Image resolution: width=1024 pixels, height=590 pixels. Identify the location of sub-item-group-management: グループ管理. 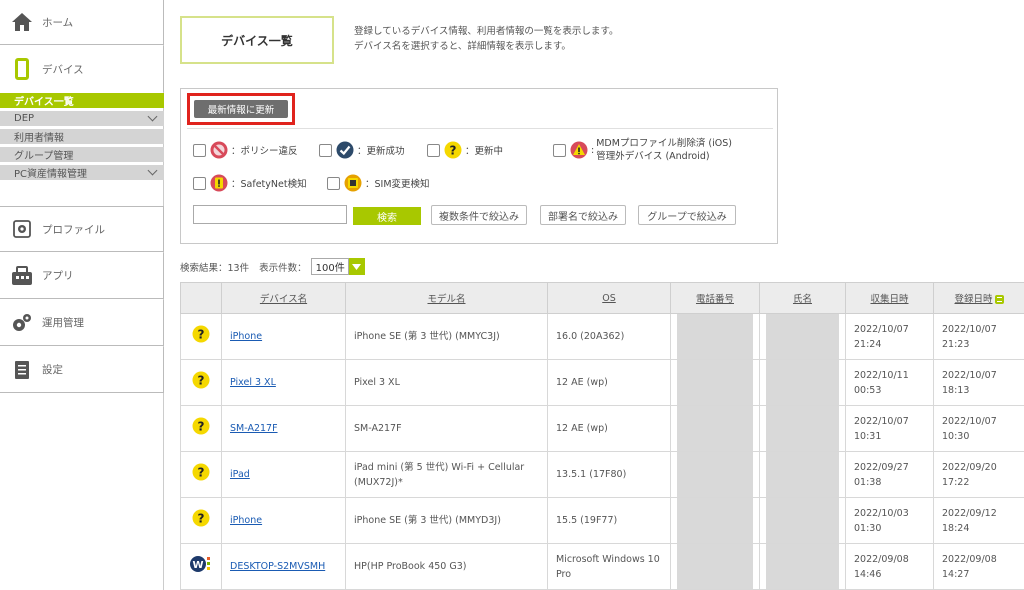
(82, 154).